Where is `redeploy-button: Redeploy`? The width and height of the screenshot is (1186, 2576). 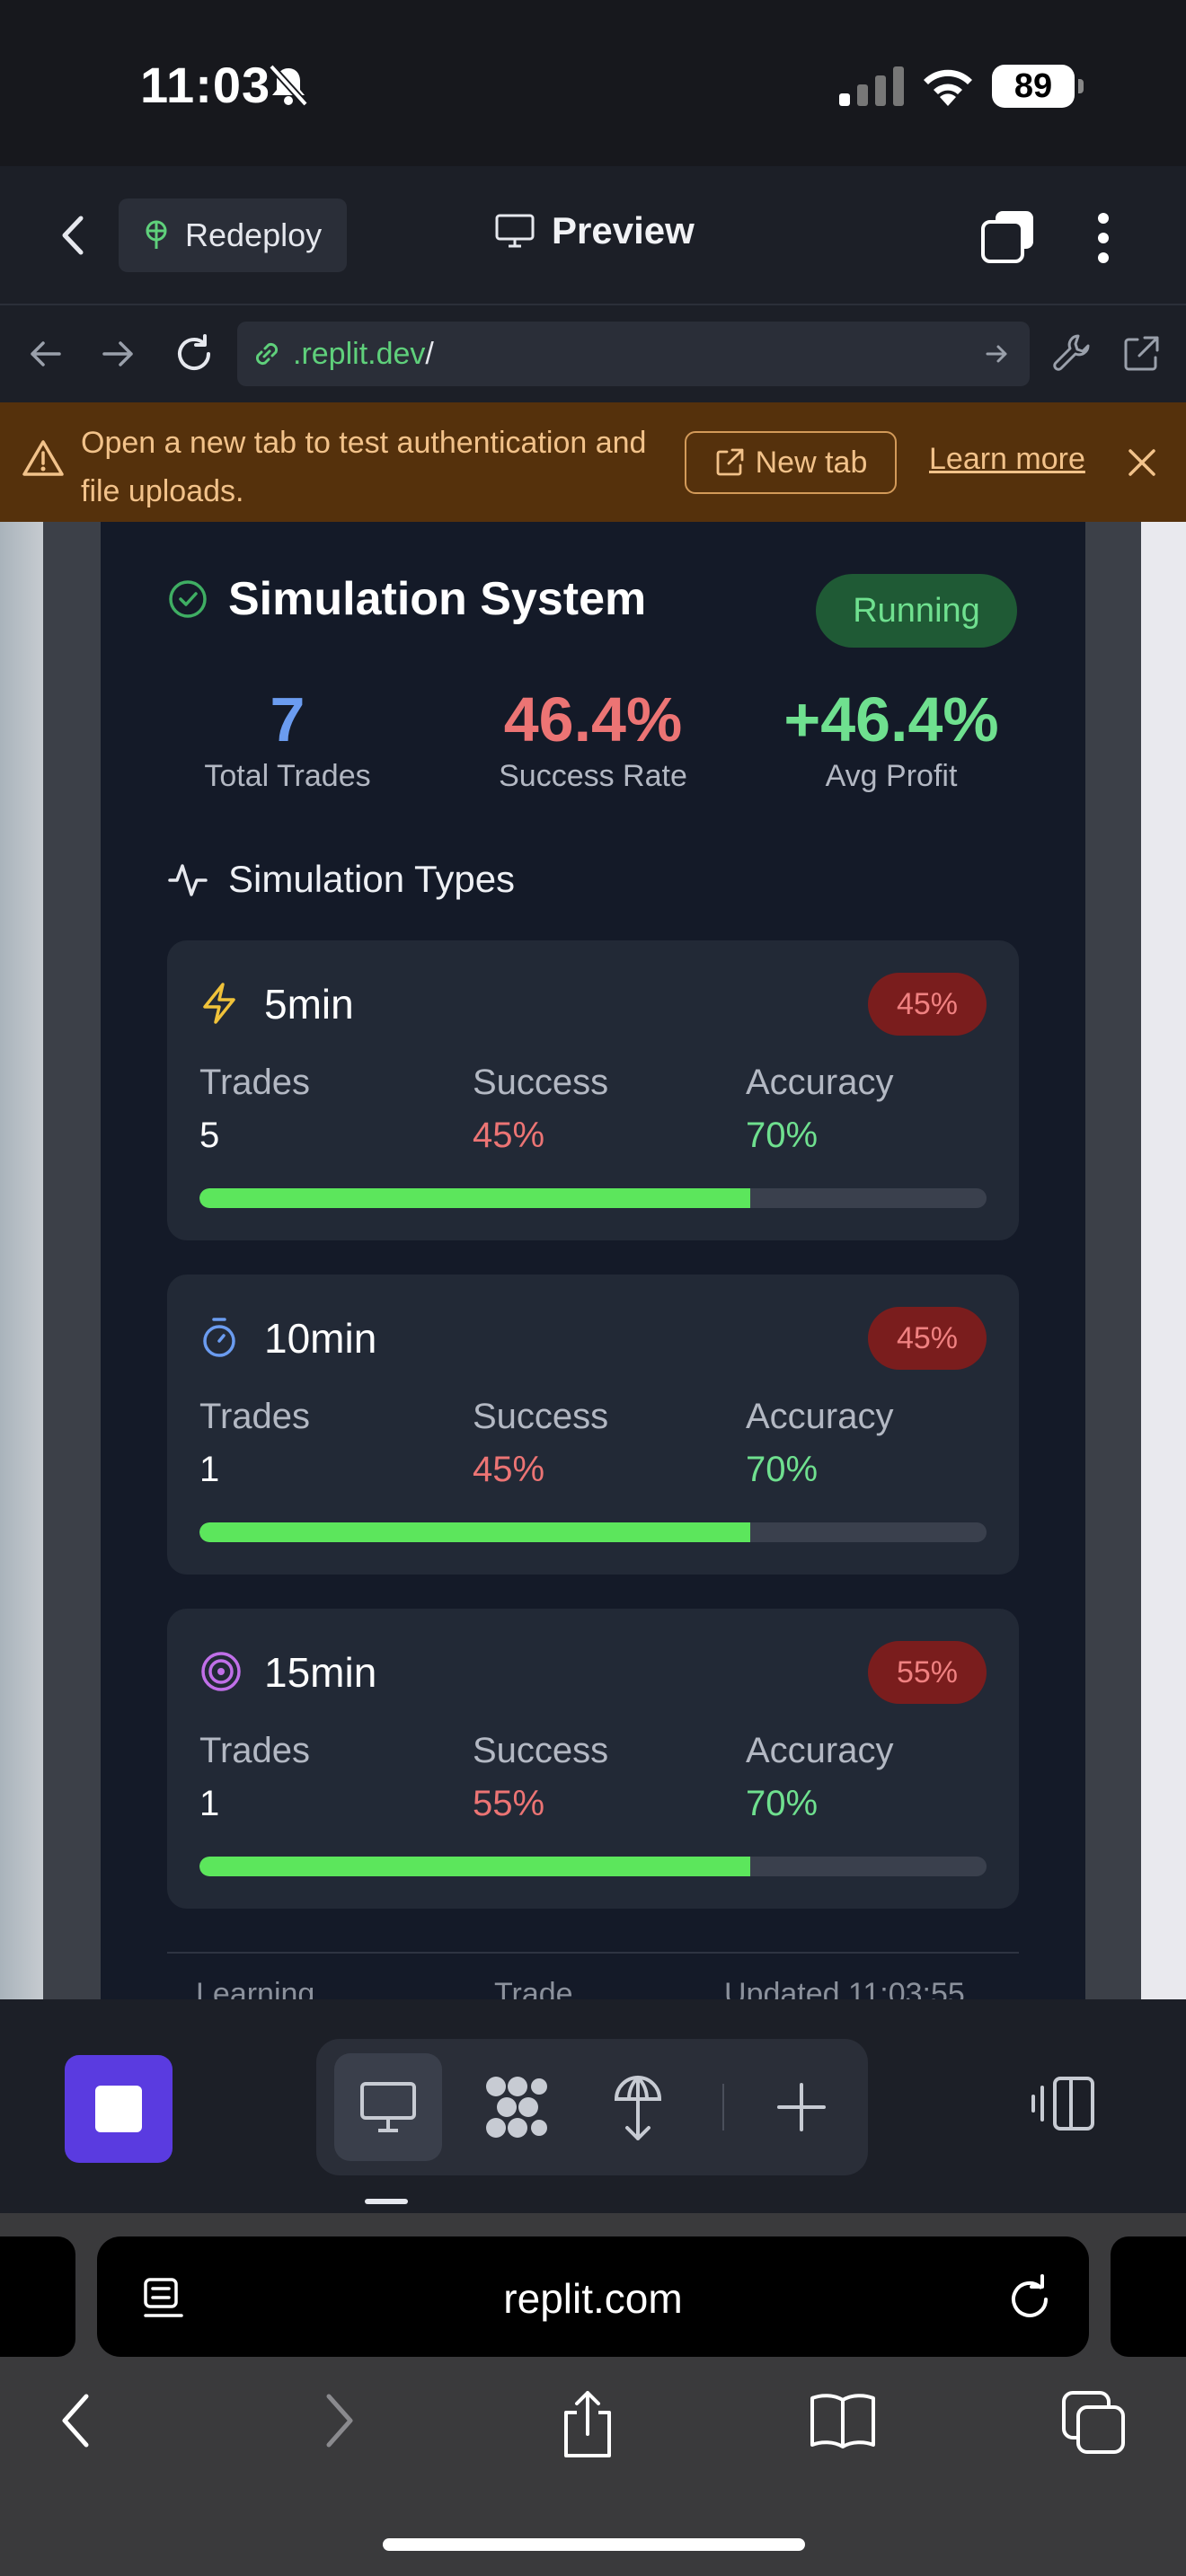 redeploy-button: Redeploy is located at coordinates (233, 235).